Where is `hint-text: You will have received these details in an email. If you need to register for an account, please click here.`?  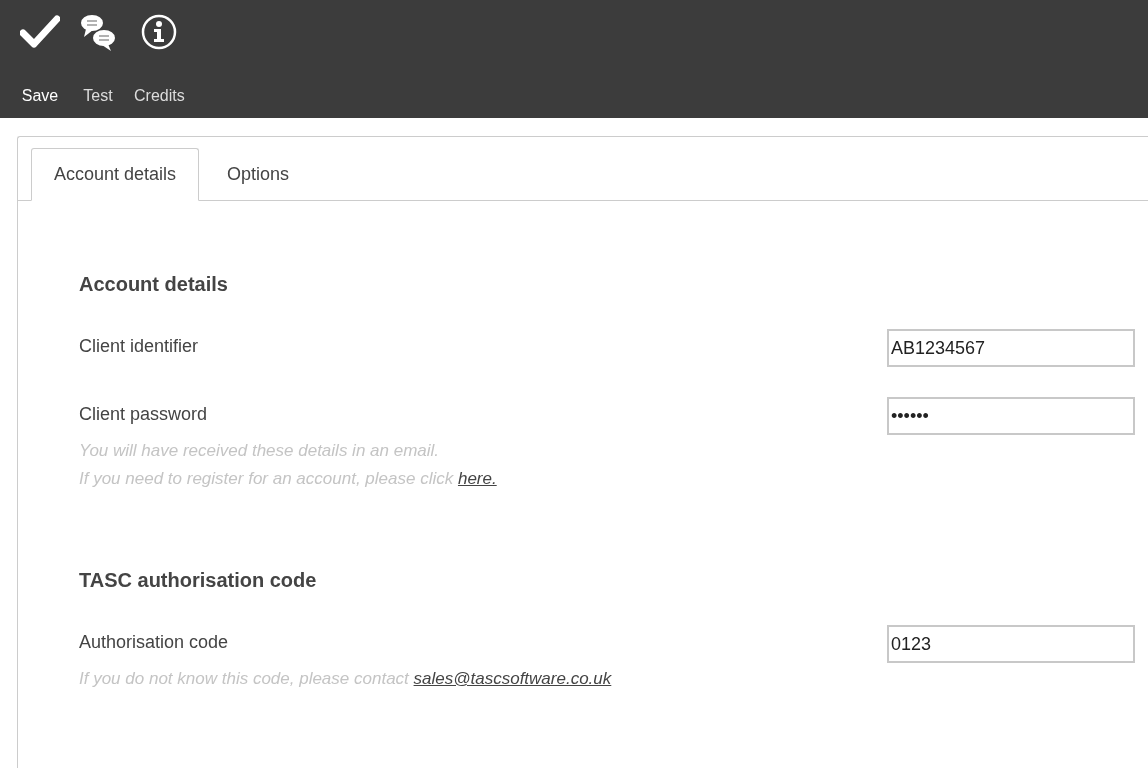 hint-text: You will have received these details in an email. If you need to register for an account, please click here. is located at coordinates (288, 465).